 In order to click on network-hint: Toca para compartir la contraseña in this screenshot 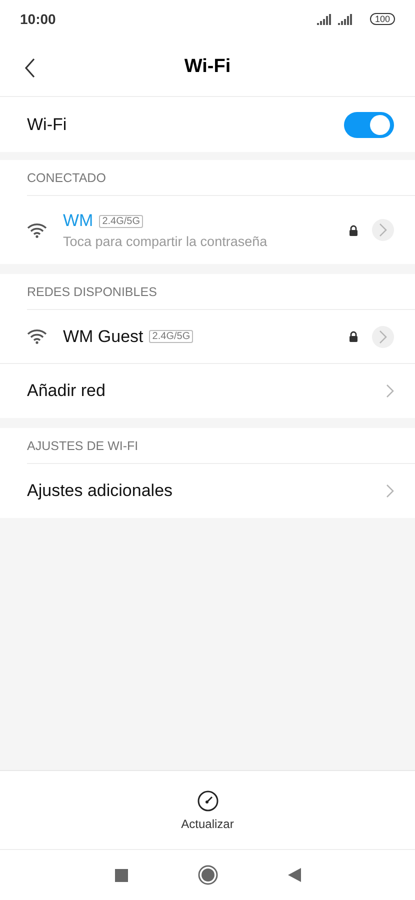, I will do `click(165, 241)`.